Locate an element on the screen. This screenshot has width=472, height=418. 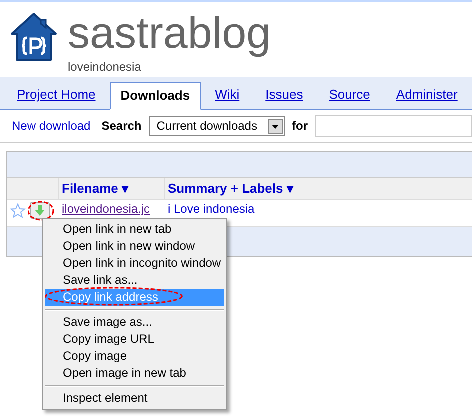
menu-item: Open link in new tab is located at coordinates (134, 229).